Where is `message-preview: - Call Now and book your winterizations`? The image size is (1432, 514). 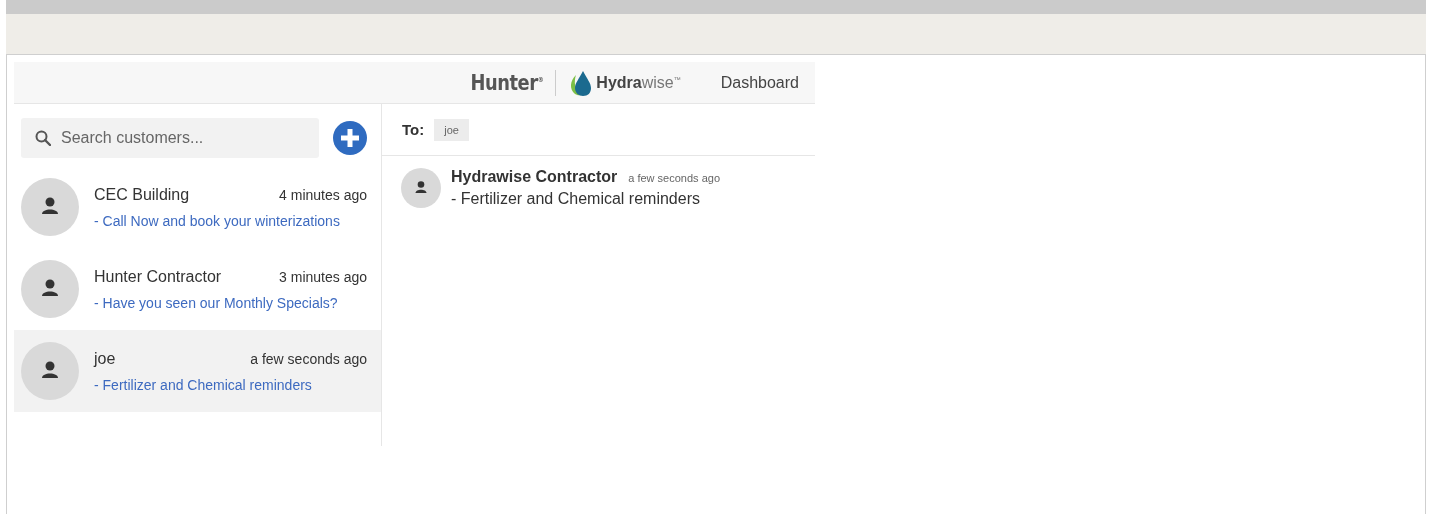 message-preview: - Call Now and book your winterizations is located at coordinates (217, 220).